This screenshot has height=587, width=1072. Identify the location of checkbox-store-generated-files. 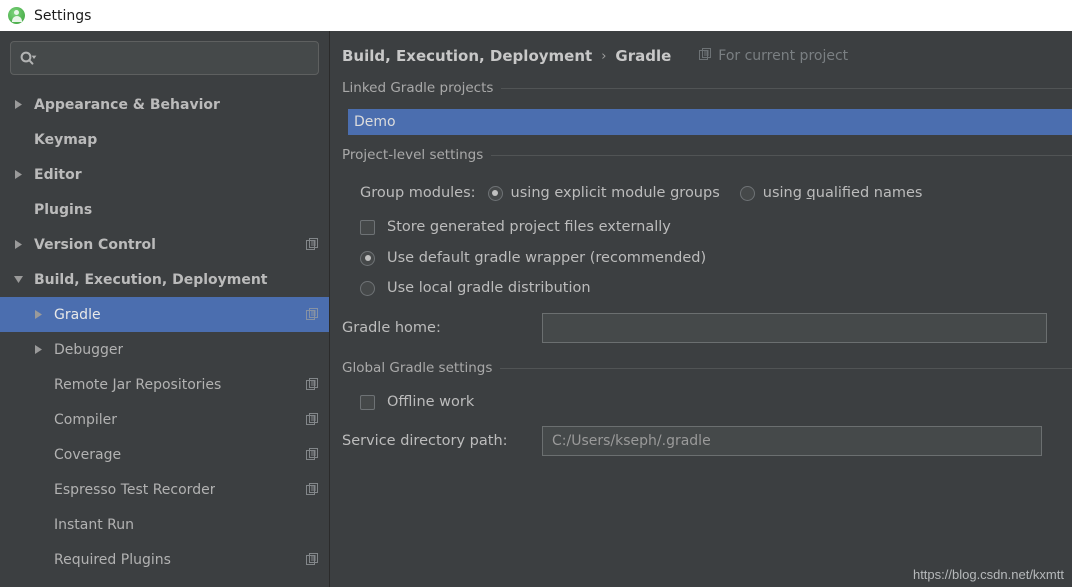
(367, 227).